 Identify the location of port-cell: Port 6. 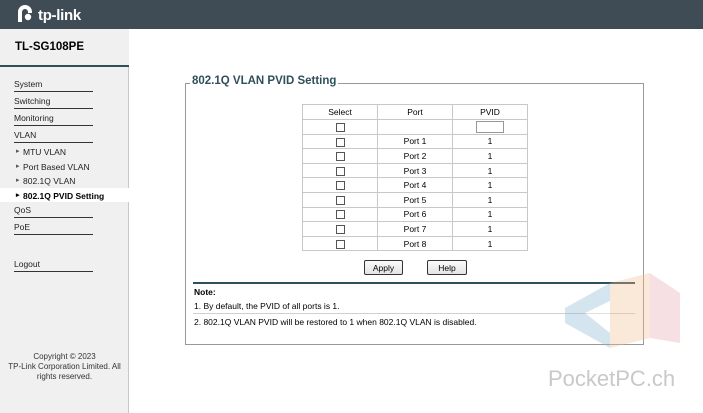
(415, 214).